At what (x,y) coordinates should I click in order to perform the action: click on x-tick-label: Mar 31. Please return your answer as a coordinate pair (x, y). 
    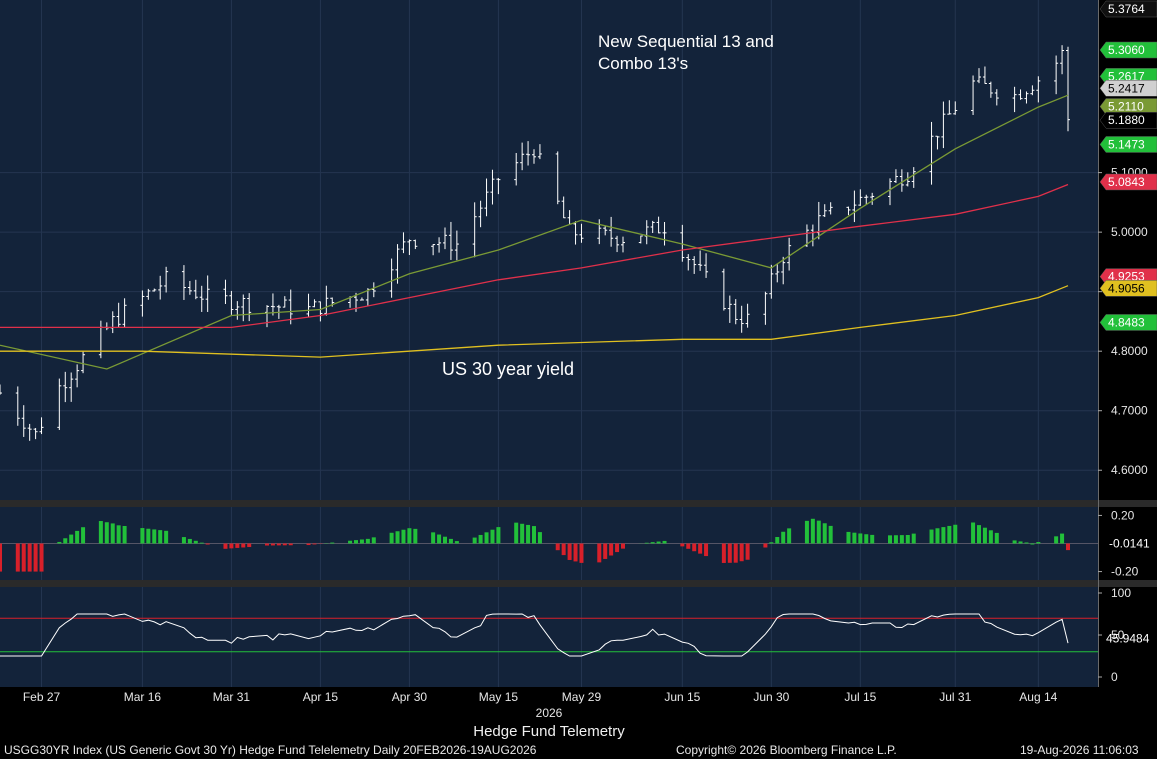
    Looking at the image, I should click on (232, 697).